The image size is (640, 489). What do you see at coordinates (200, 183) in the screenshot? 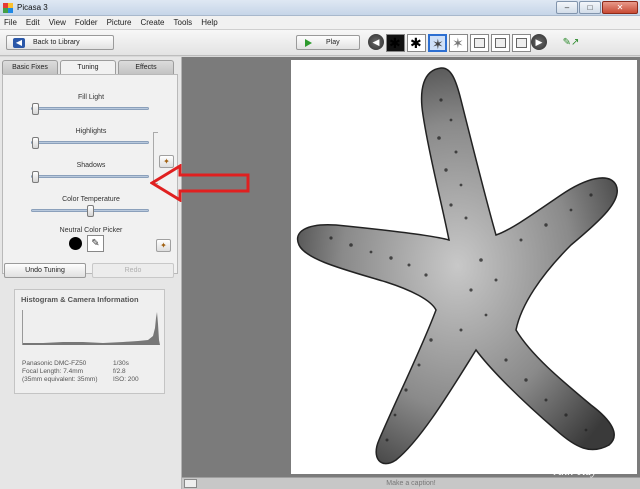
I see `annotation-arrow` at bounding box center [200, 183].